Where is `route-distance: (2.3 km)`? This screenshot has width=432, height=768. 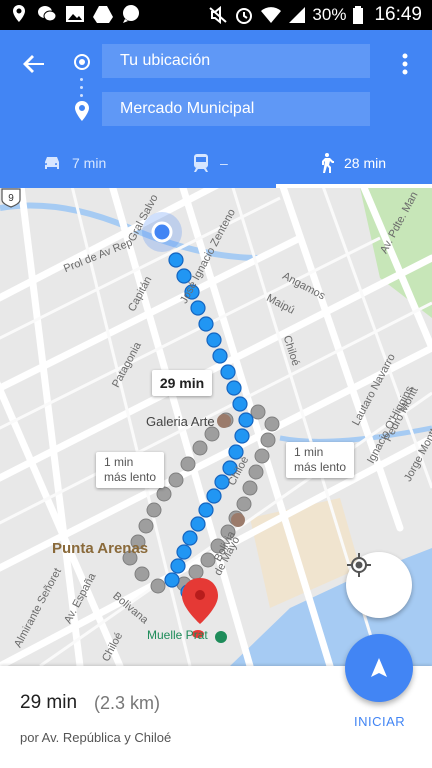
route-distance: (2.3 km) is located at coordinates (127, 703).